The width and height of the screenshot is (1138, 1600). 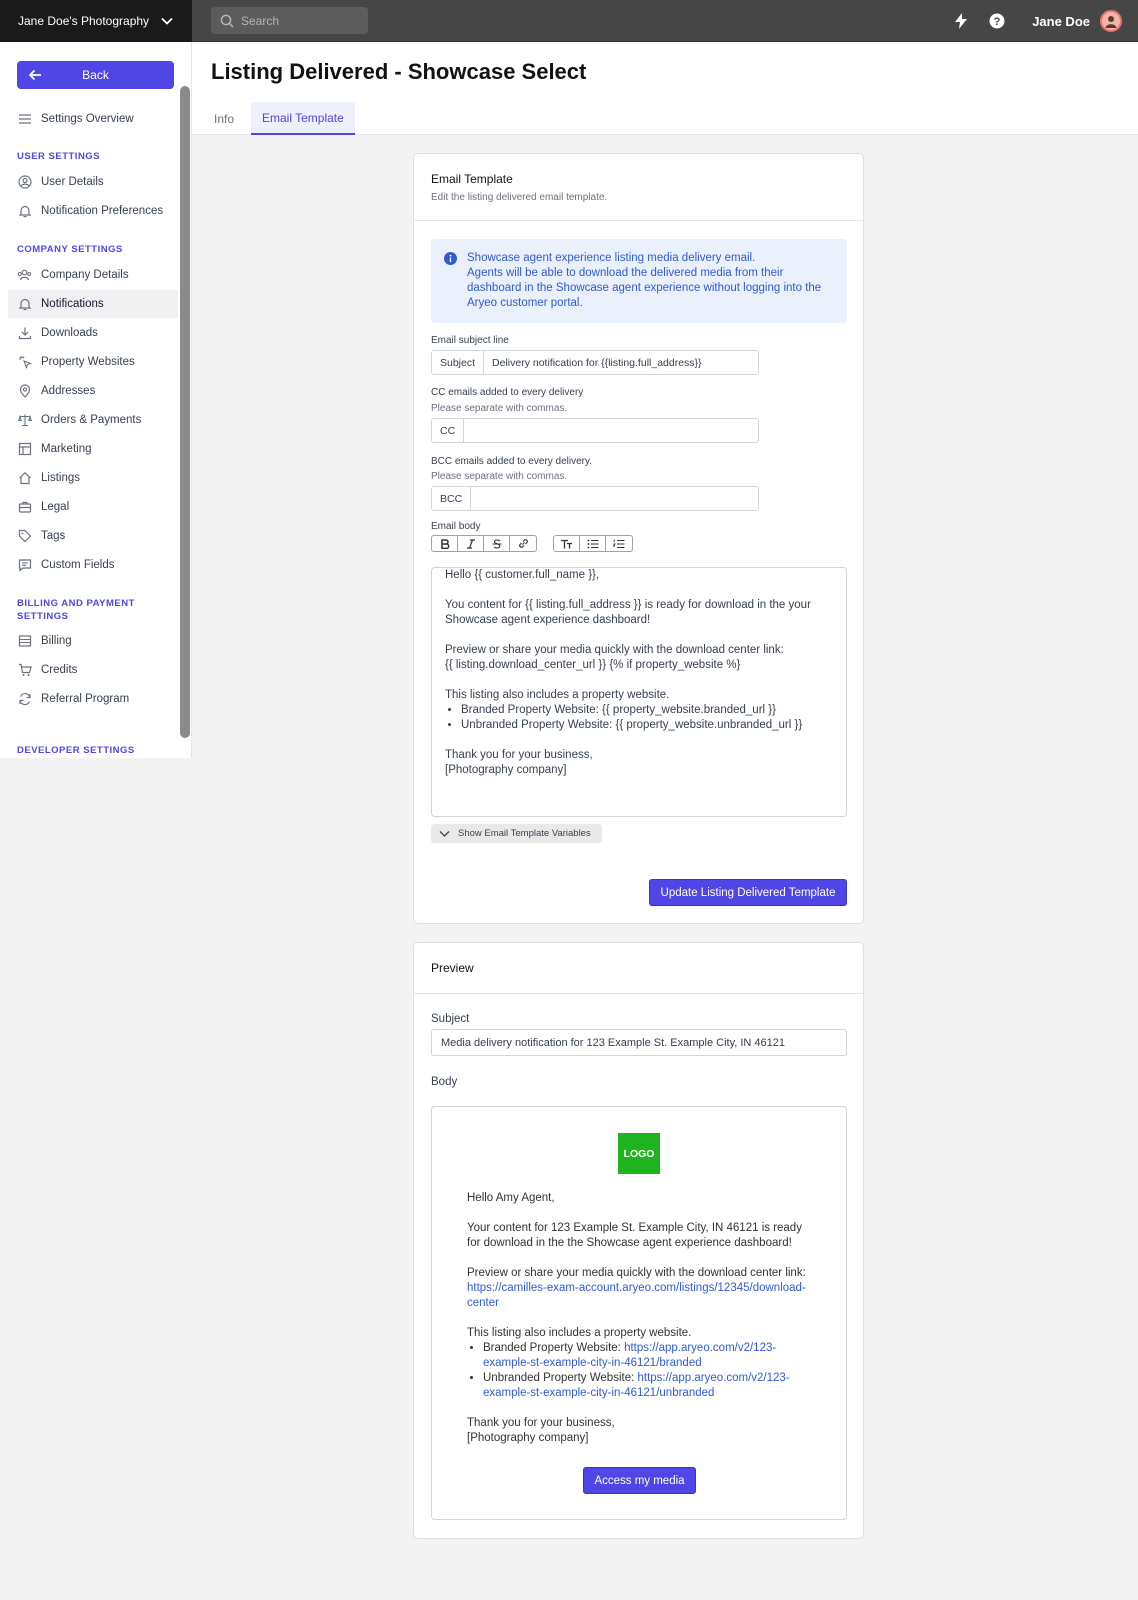 I want to click on cc-input, so click(x=611, y=430).